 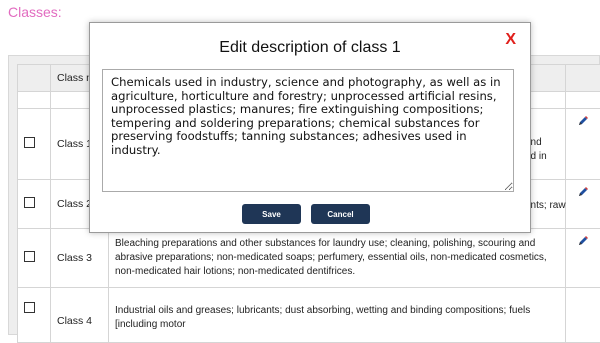 What do you see at coordinates (34, 78) in the screenshot?
I see `header-check-cell` at bounding box center [34, 78].